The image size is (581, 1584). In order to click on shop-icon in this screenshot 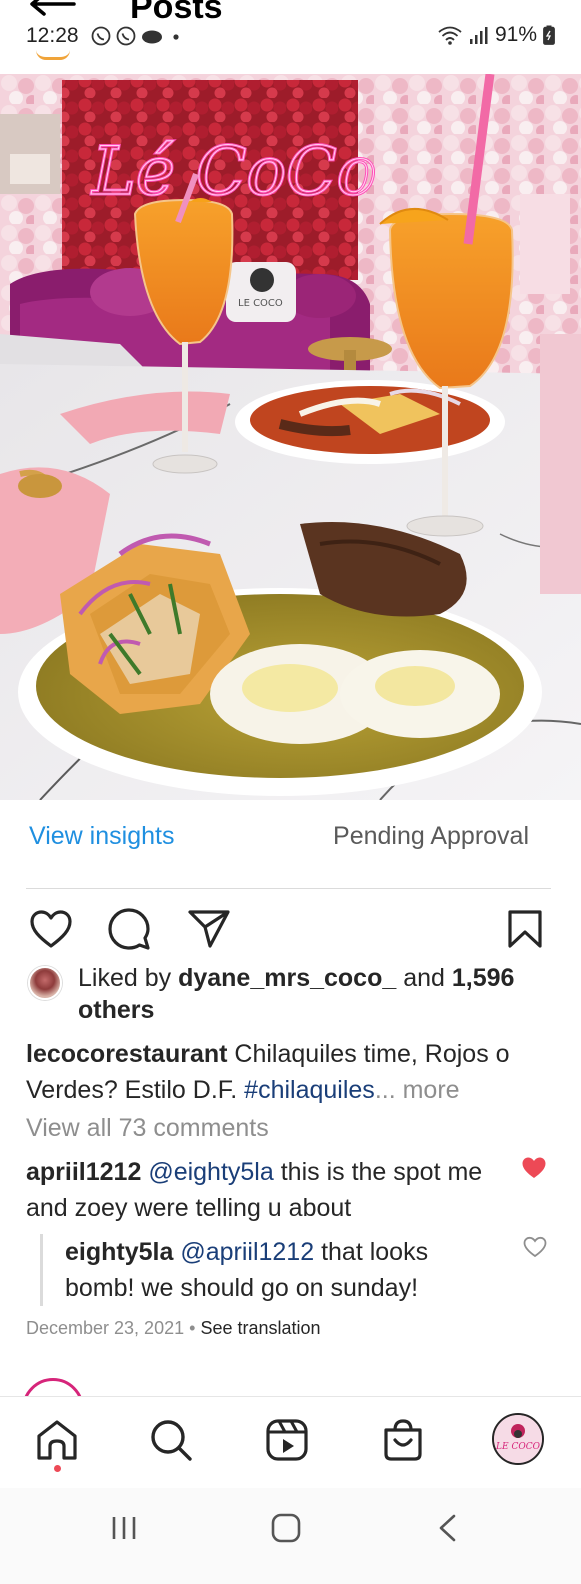, I will do `click(403, 1440)`.